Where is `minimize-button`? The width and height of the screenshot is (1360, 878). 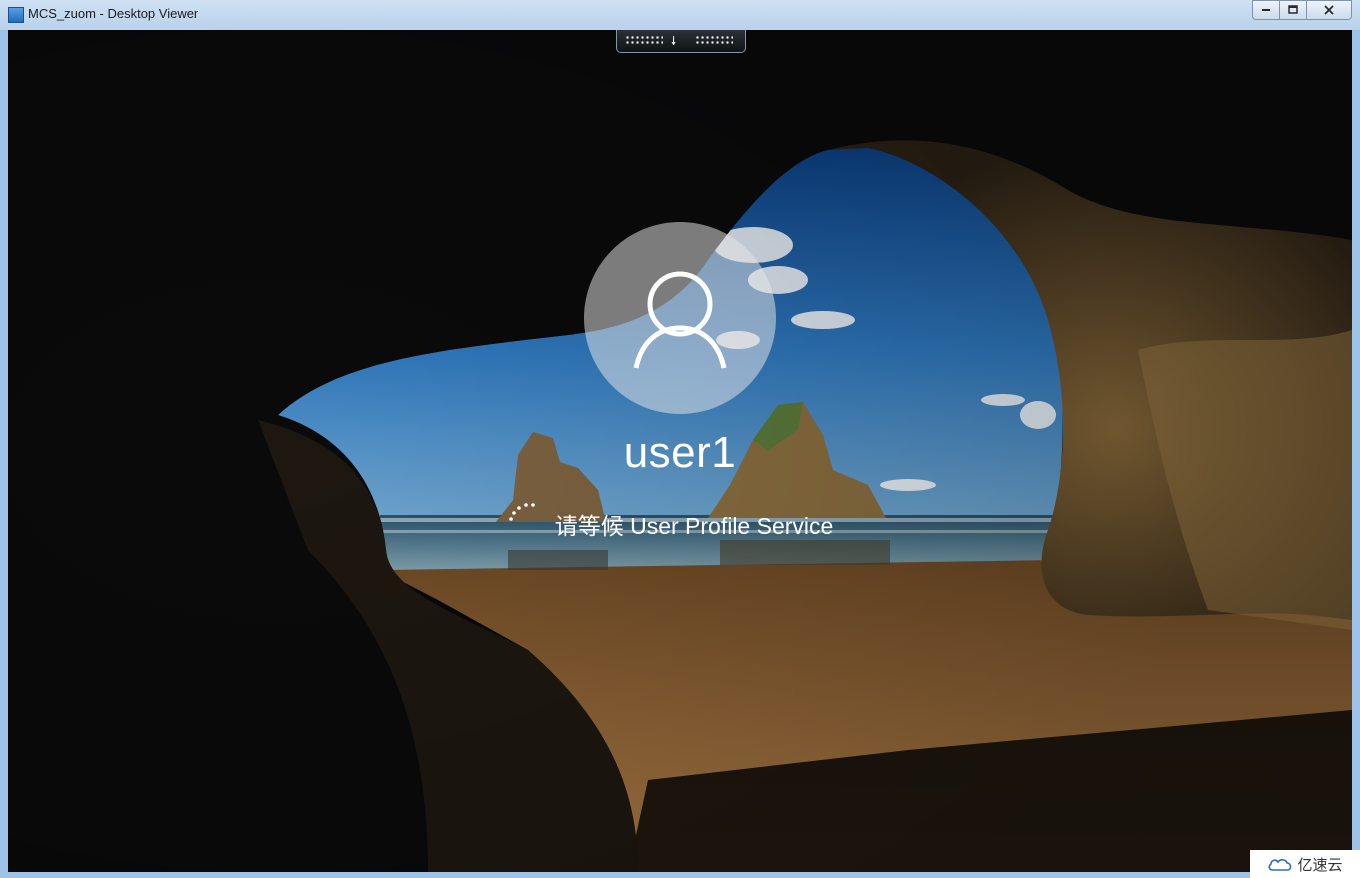
minimize-button is located at coordinates (1266, 10).